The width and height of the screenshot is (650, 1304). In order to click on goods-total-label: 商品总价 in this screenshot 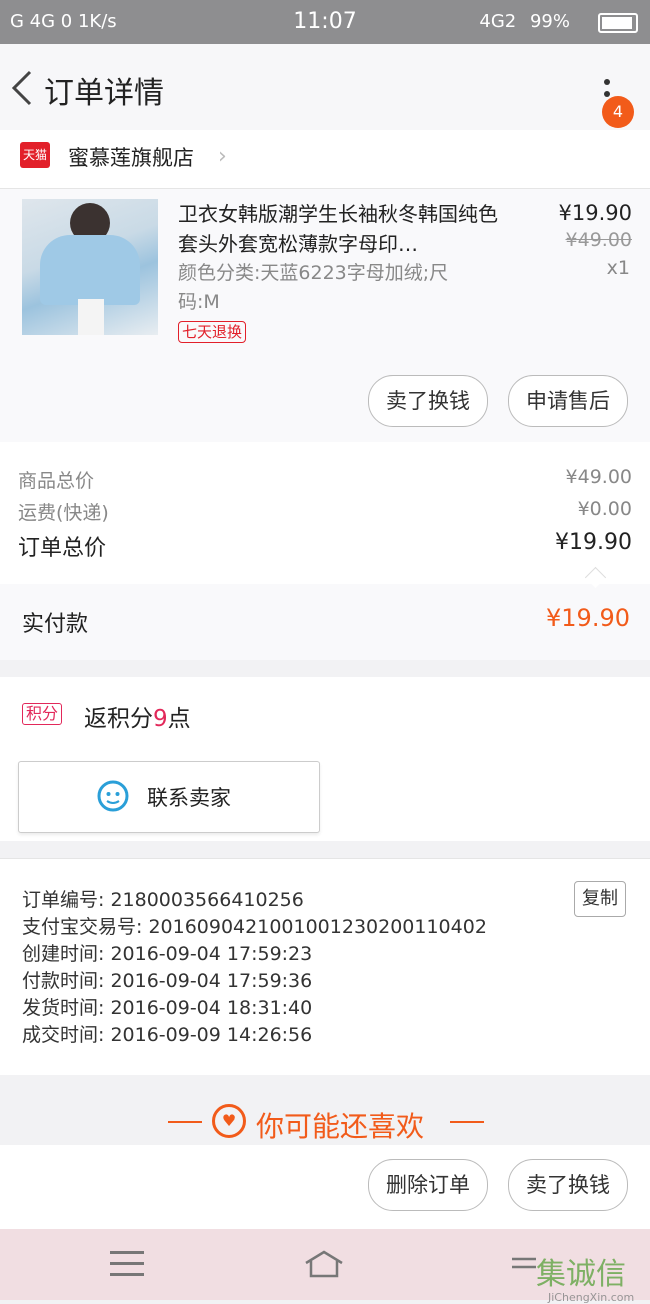, I will do `click(56, 481)`.